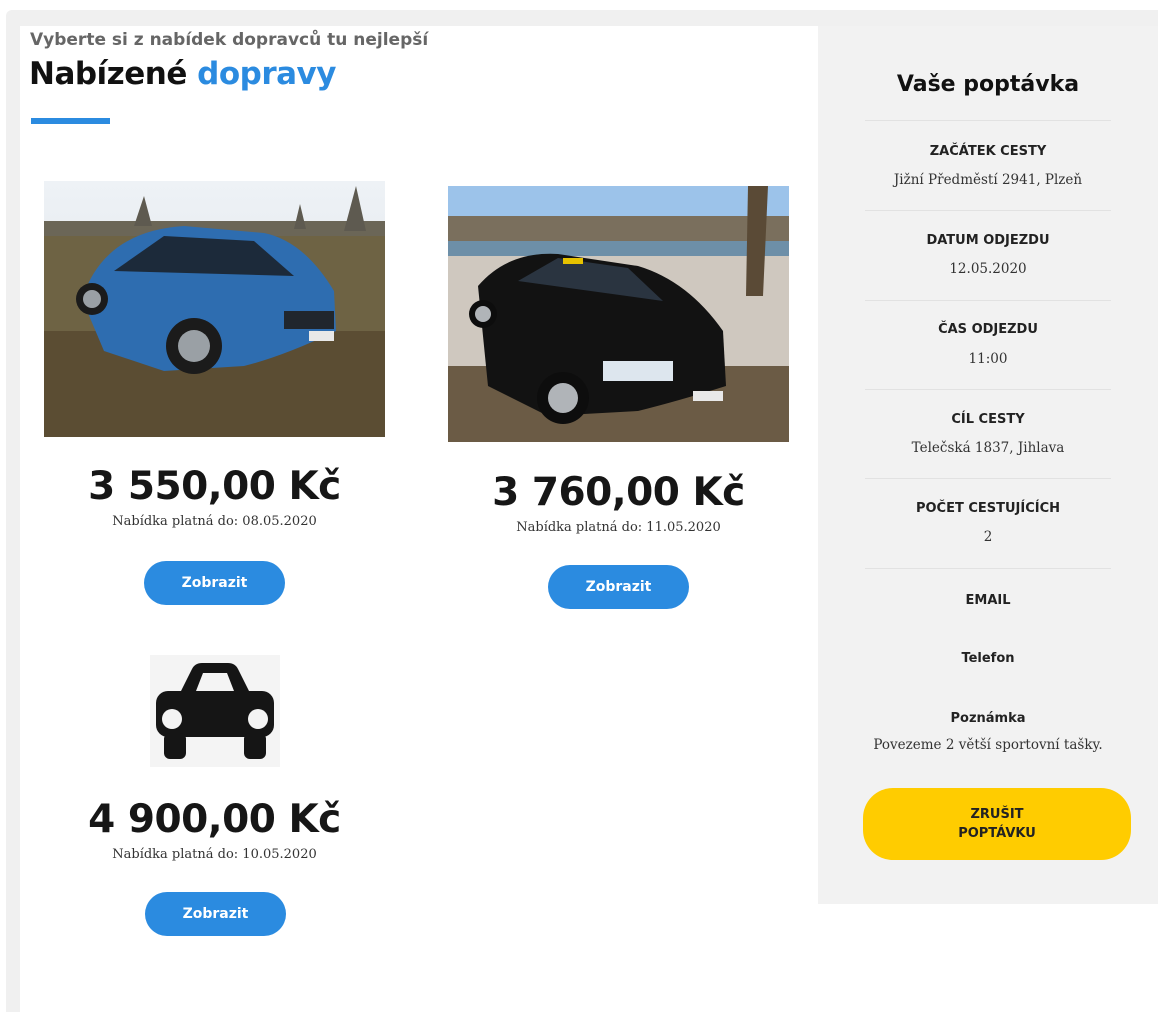 Image resolution: width=1158 pixels, height=1012 pixels. What do you see at coordinates (988, 419) in the screenshot?
I see `field-label-destination: CÍL CESTY` at bounding box center [988, 419].